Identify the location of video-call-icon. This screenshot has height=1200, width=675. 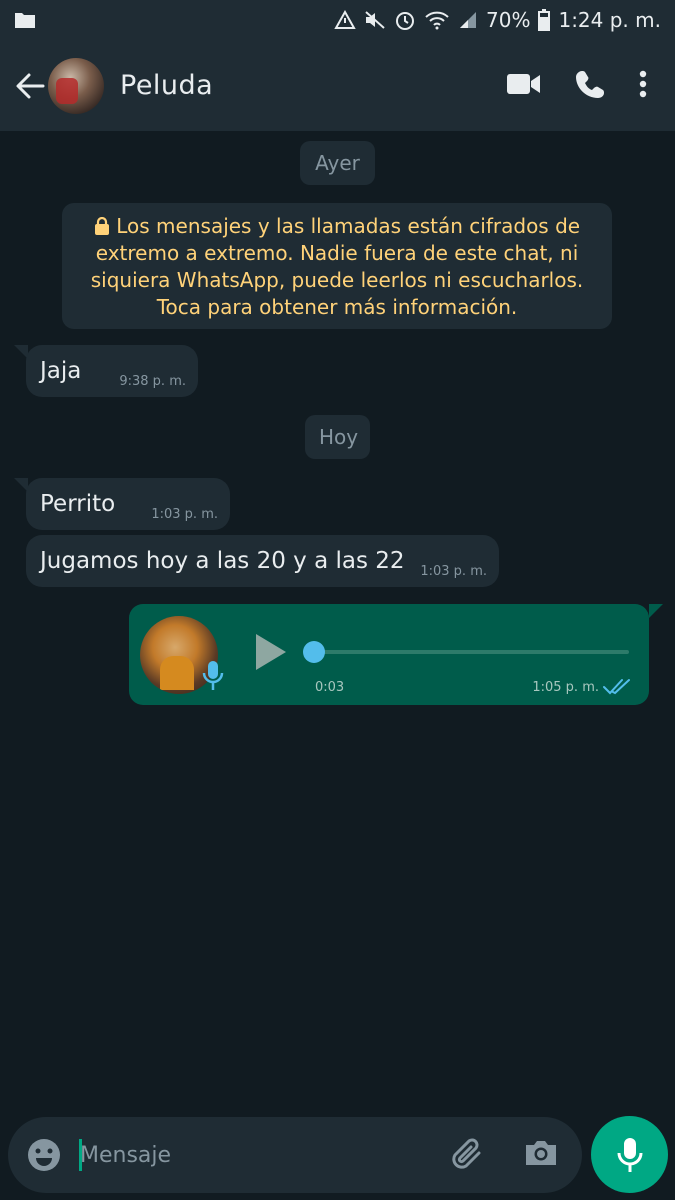
(523, 83).